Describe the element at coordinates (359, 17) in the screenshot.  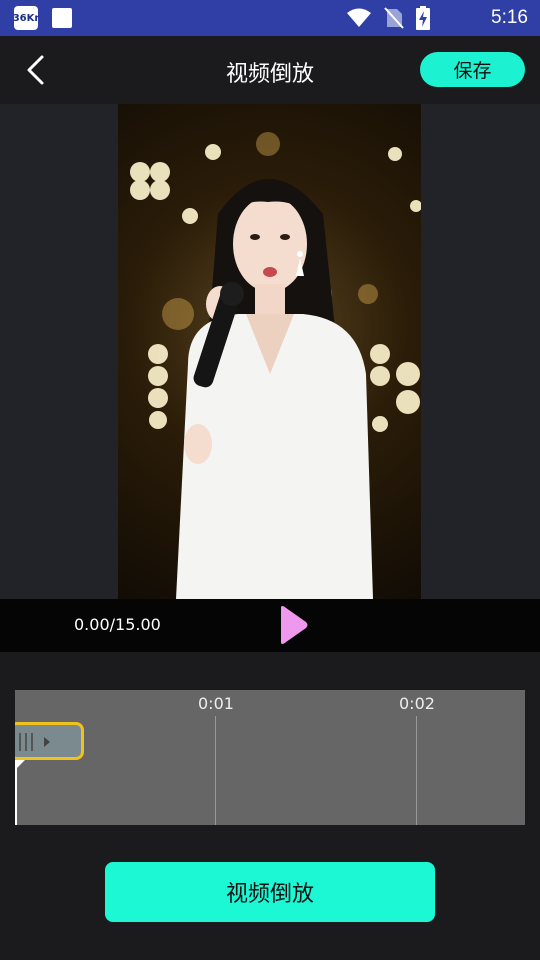
I see `wifi-icon` at that location.